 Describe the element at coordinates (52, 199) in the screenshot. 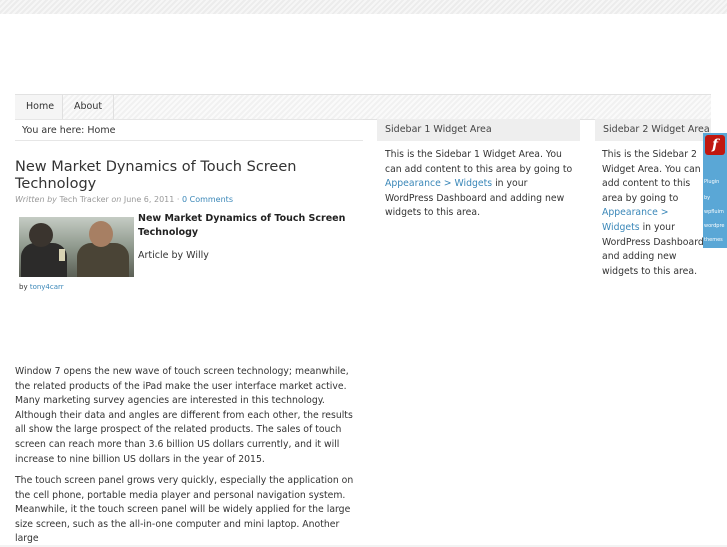

I see `meta-by: by` at that location.